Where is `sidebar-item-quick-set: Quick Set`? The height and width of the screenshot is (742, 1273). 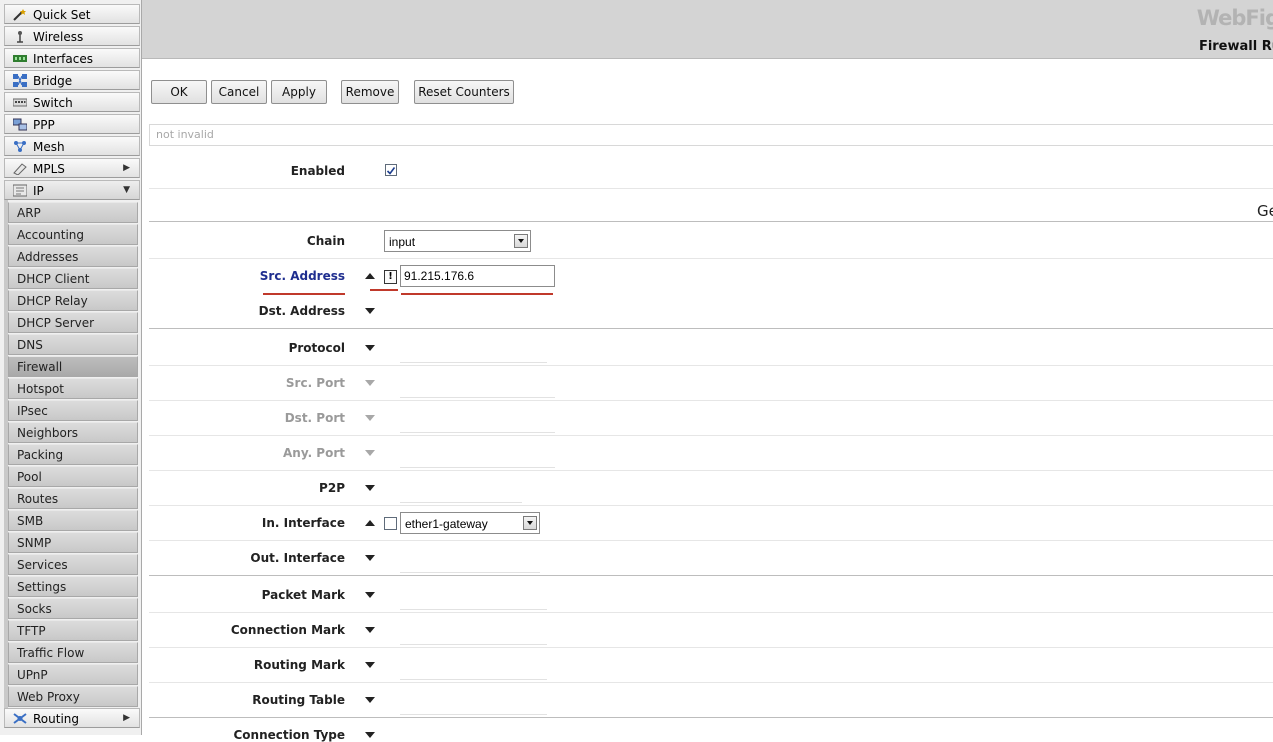
sidebar-item-quick-set: Quick Set is located at coordinates (72, 14).